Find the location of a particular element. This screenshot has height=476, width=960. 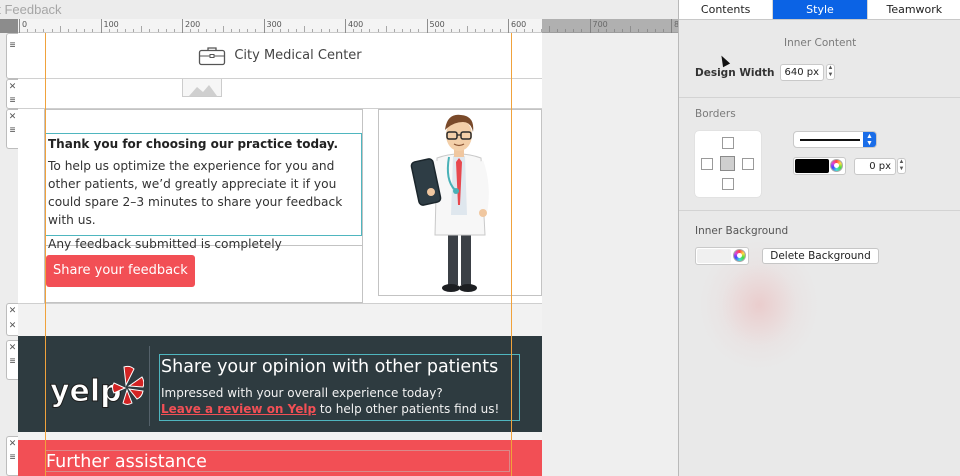

image-icon is located at coordinates (203, 90).